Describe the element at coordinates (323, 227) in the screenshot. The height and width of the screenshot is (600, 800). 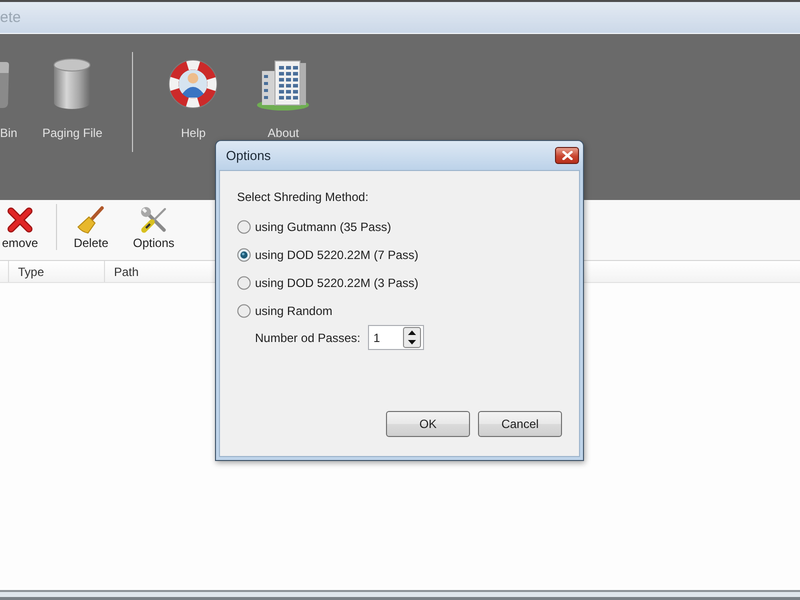
I see `method-label: using Gutmann (35 Pass)` at that location.